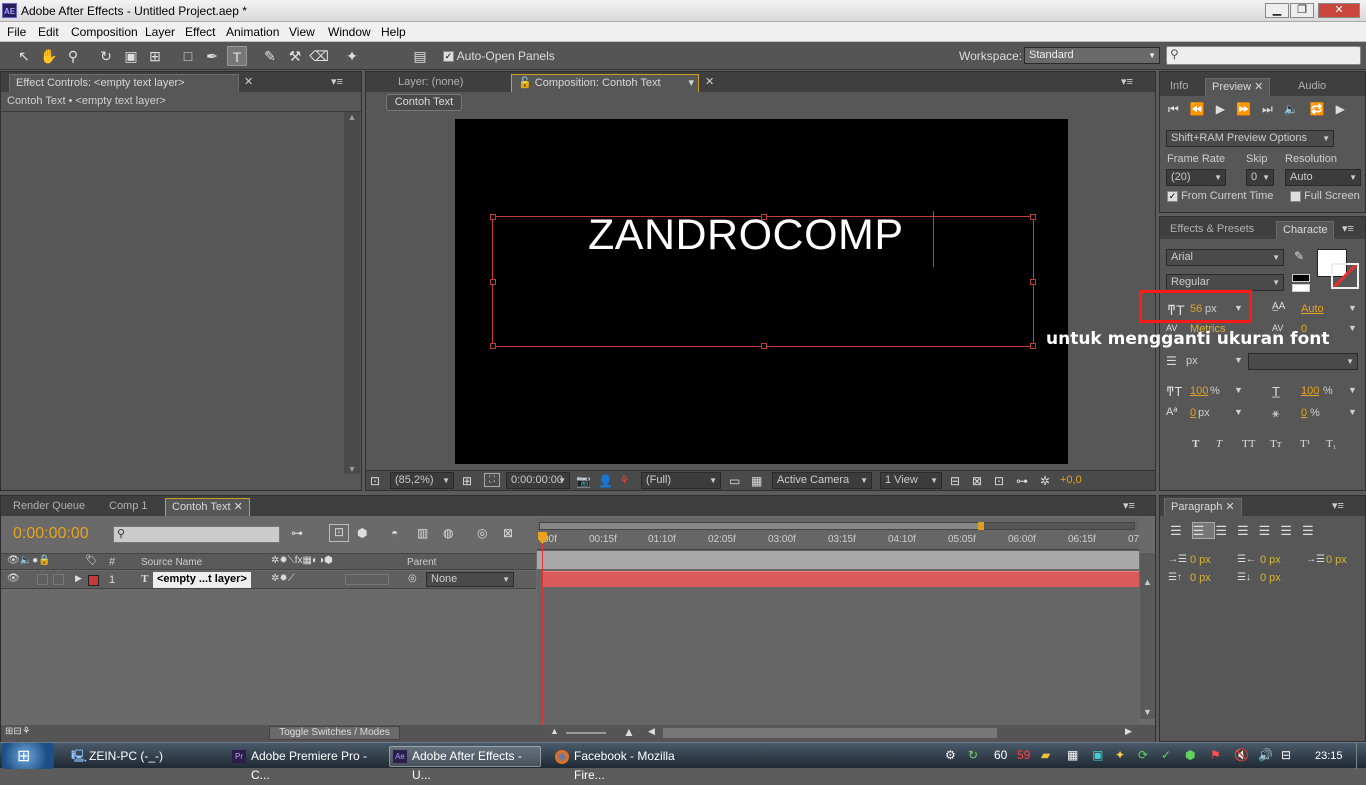 Image resolution: width=1366 pixels, height=785 pixels. Describe the element at coordinates (448, 533) in the screenshot. I see `motion-blur-icon: ◍` at that location.